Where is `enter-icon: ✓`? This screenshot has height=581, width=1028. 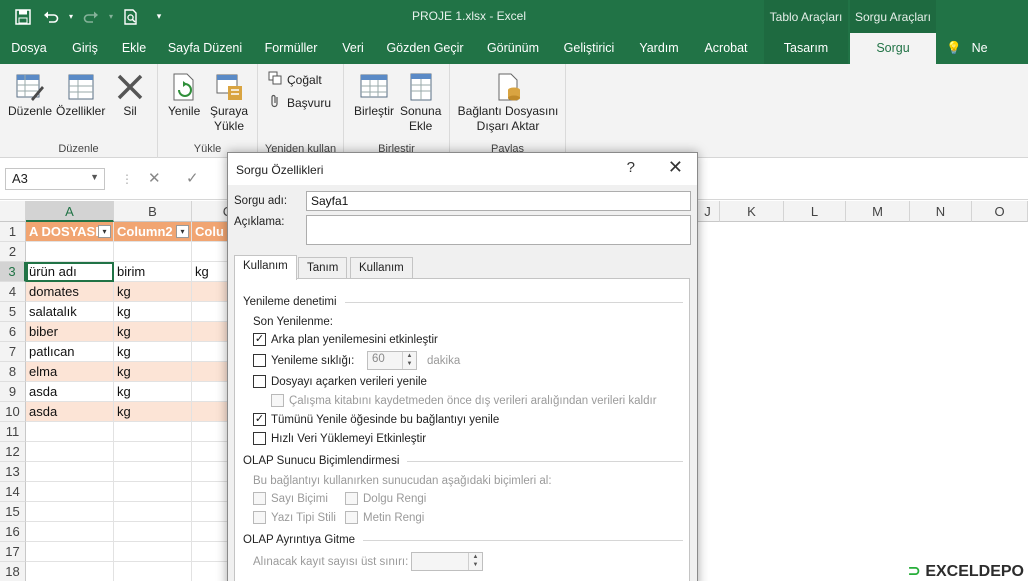
enter-icon: ✓ is located at coordinates (192, 178).